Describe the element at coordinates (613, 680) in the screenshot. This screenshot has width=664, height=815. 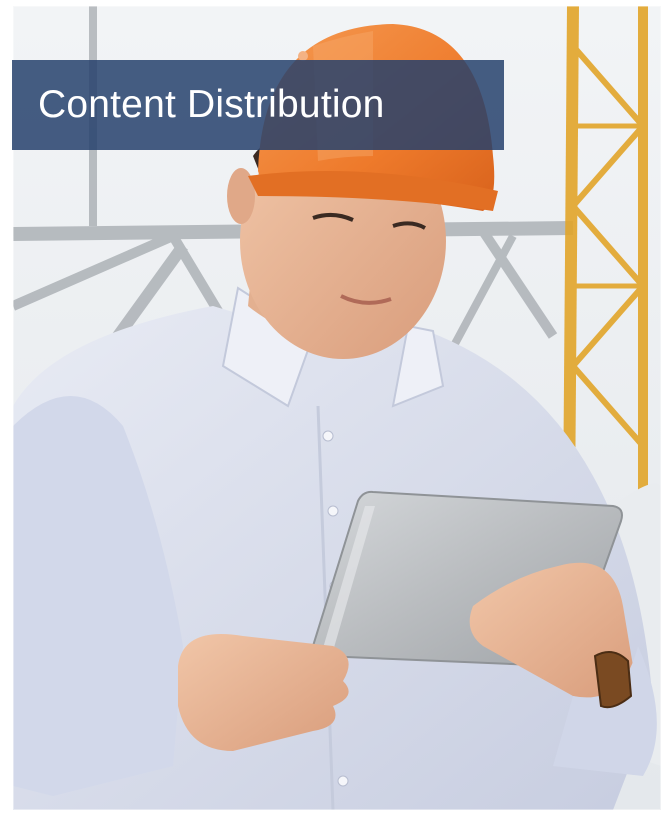
I see `wristwatch` at that location.